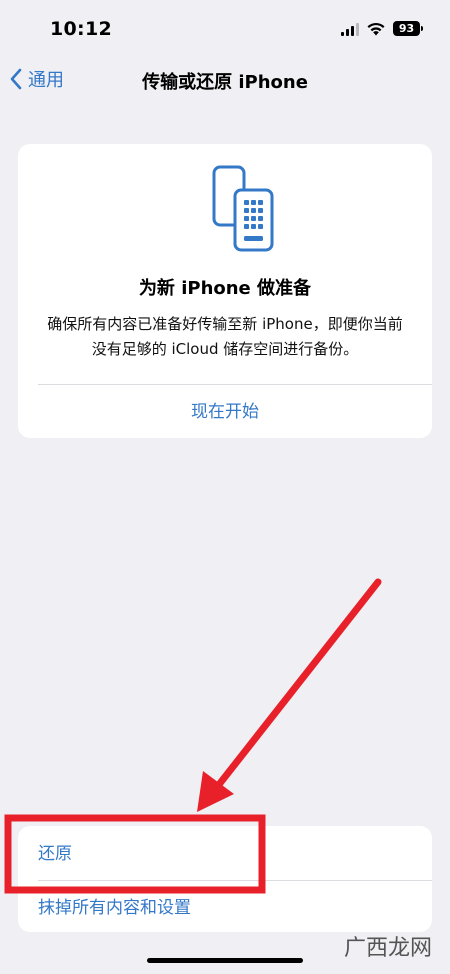 This screenshot has width=450, height=974. I want to click on wifi-icon, so click(376, 29).